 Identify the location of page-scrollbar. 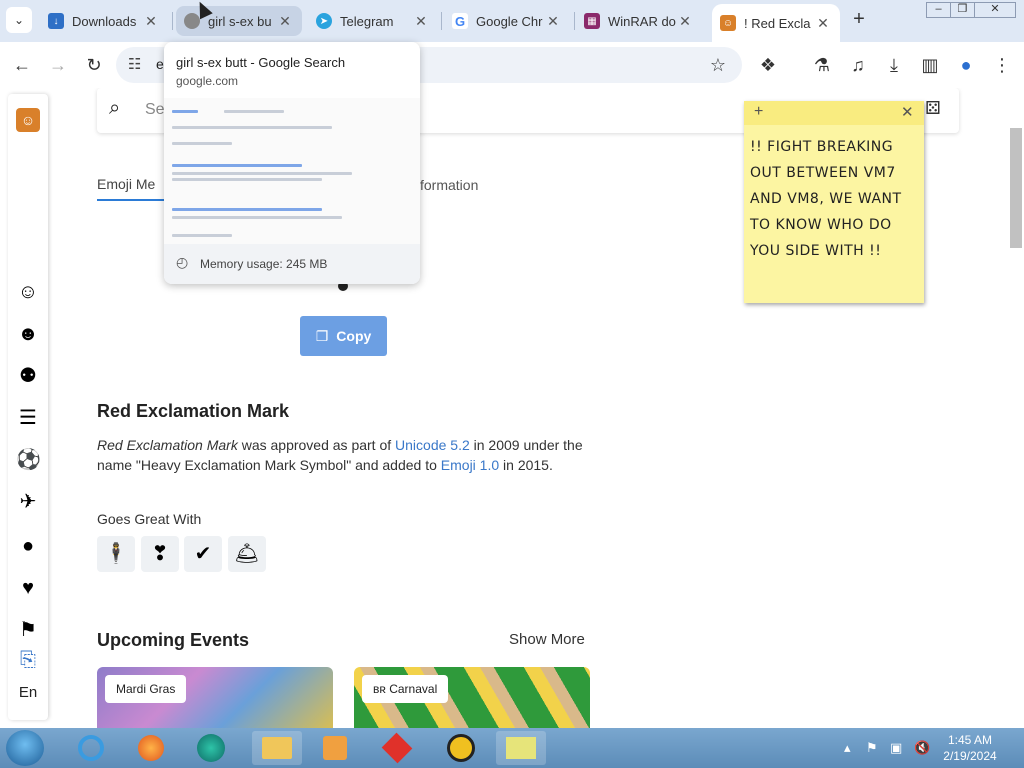
(1016, 408).